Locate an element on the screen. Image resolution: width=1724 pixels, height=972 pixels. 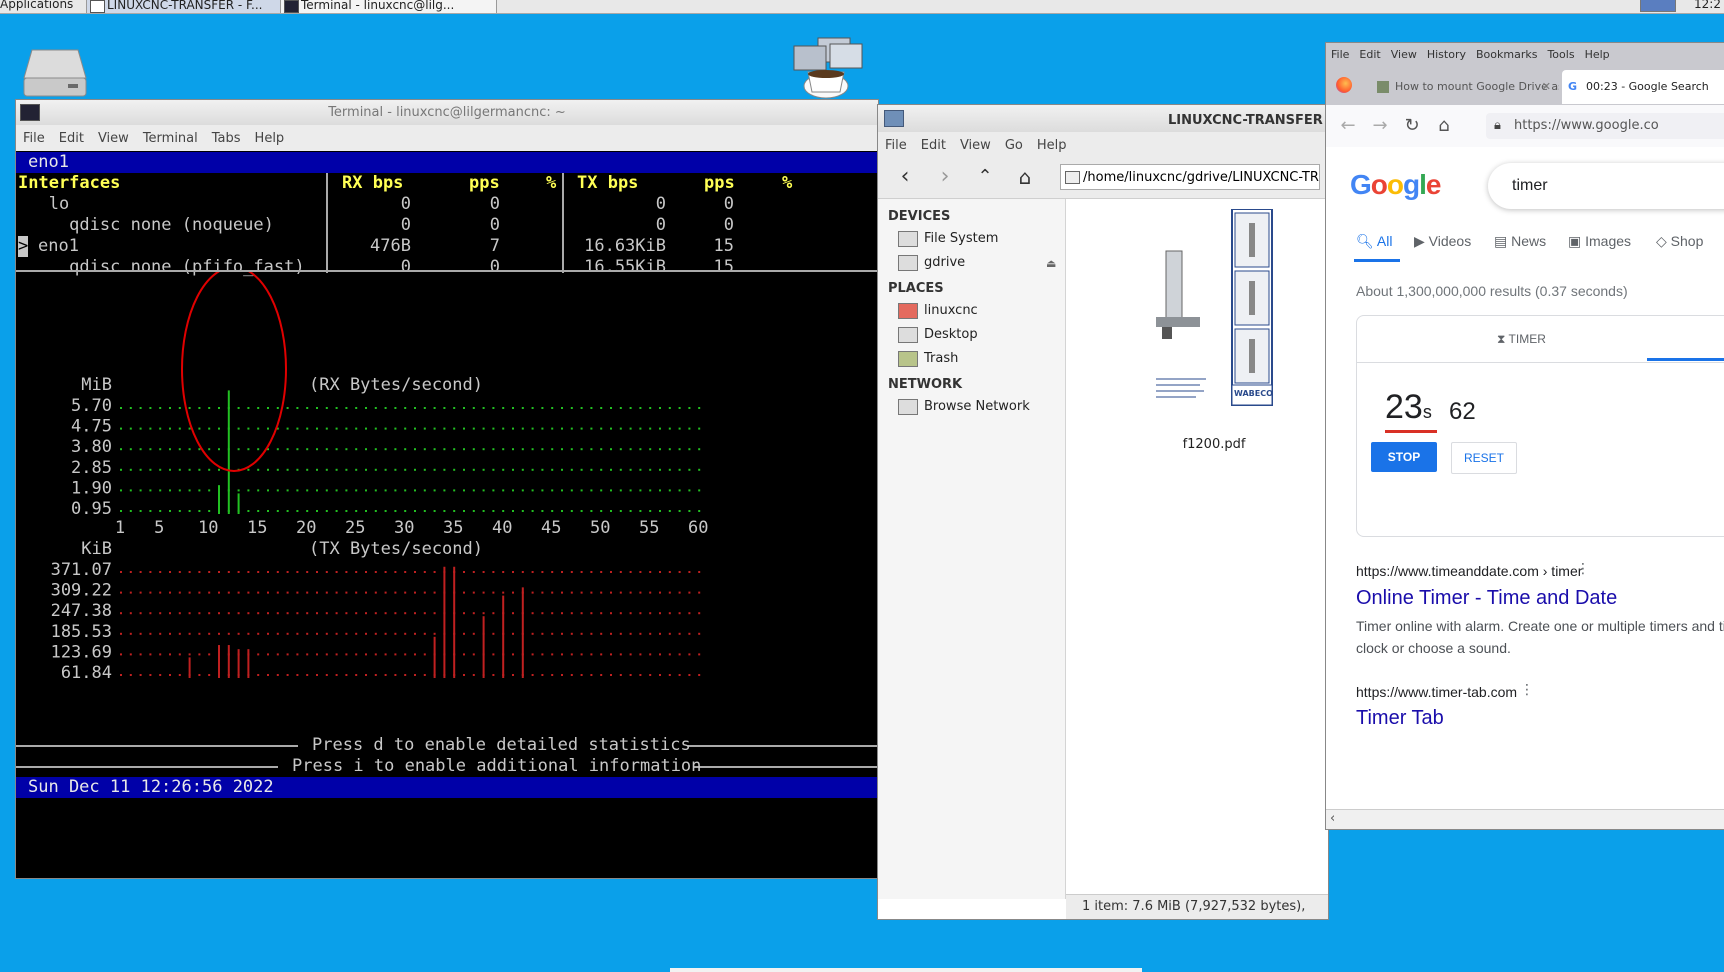
fm-menu-go: Go is located at coordinates (1014, 142).